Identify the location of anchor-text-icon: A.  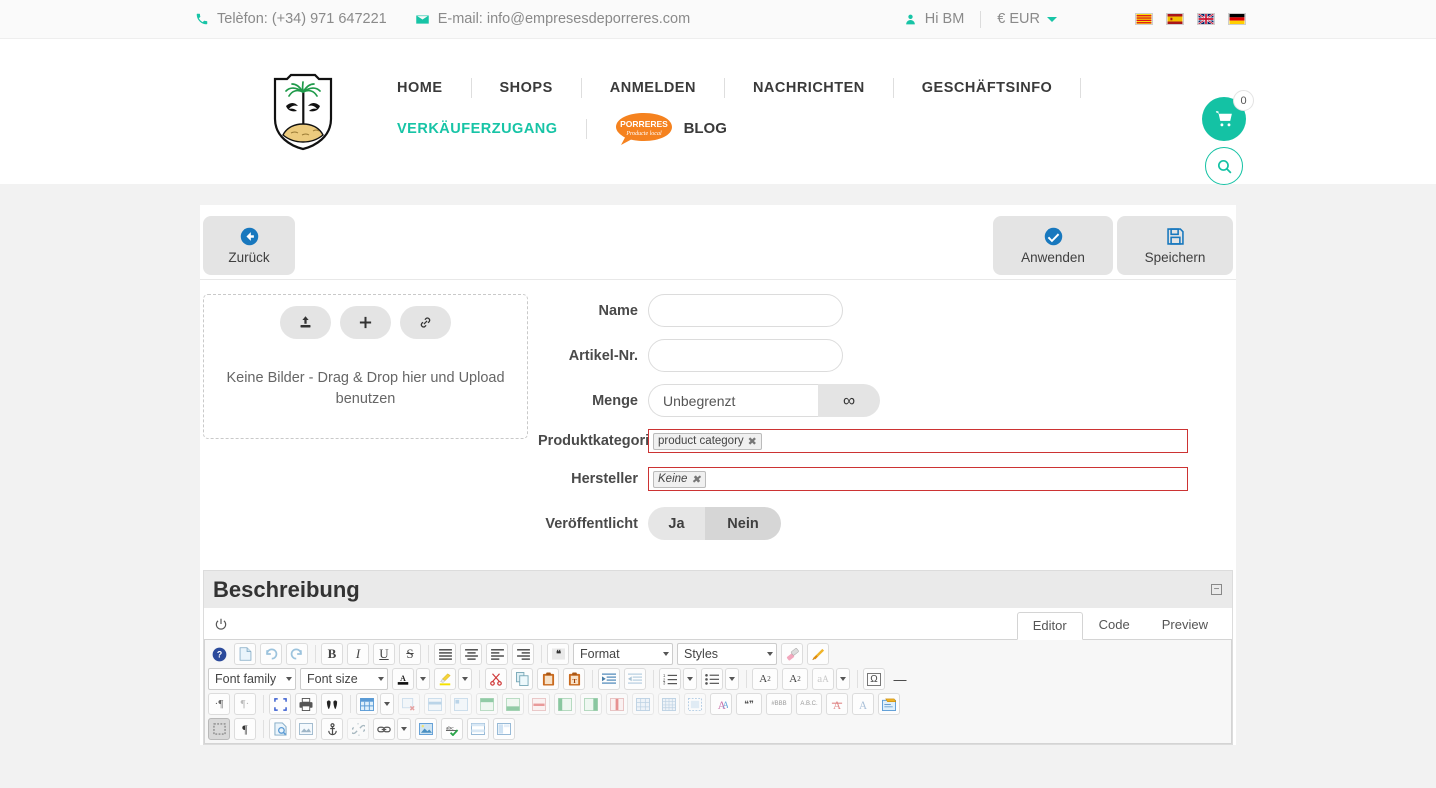
(837, 704).